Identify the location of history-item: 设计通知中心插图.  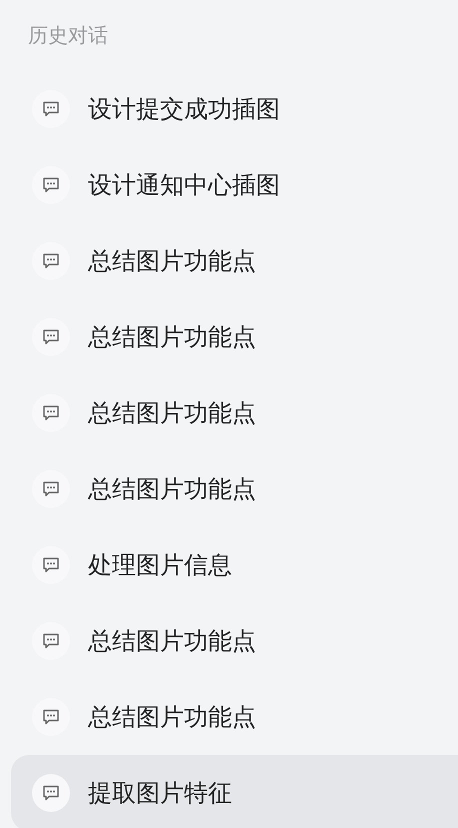
(234, 185).